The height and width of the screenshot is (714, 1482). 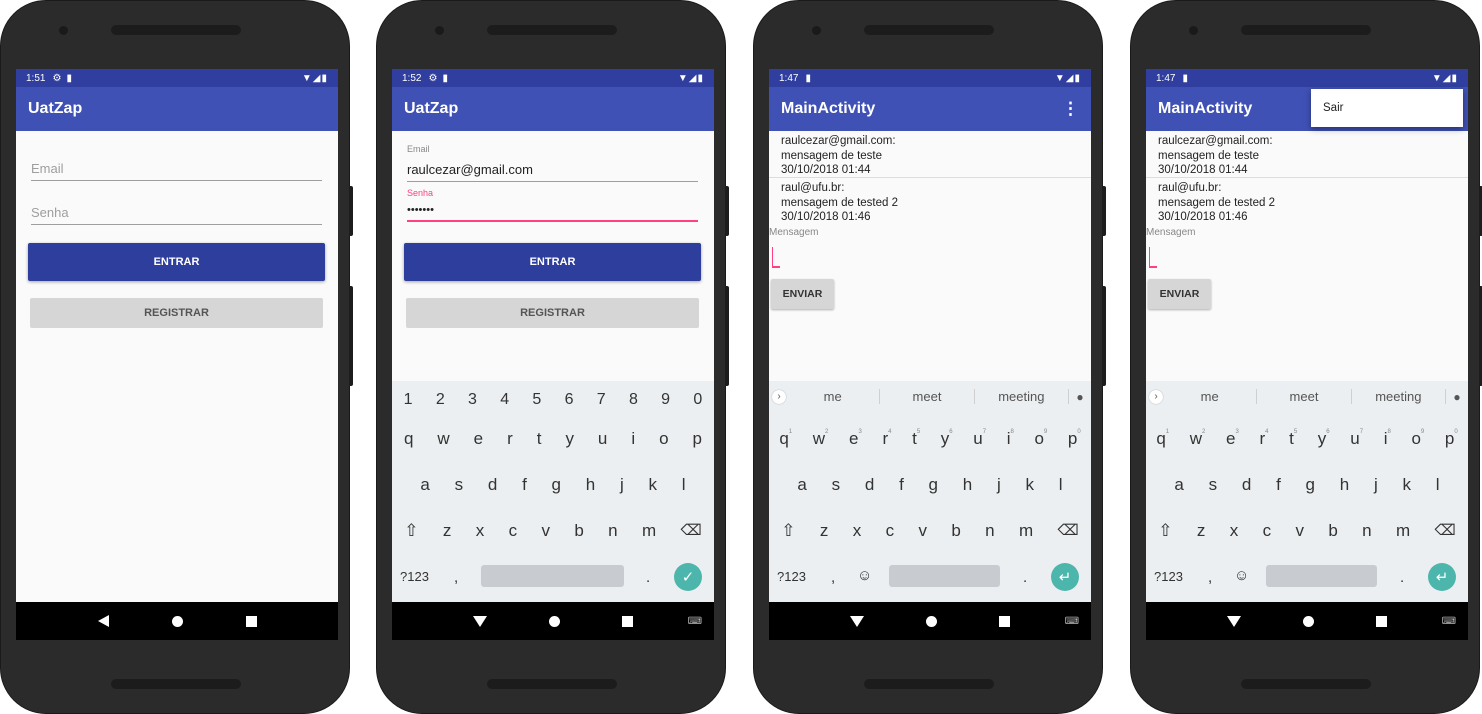 I want to click on suggestion: meeting, so click(x=1399, y=396).